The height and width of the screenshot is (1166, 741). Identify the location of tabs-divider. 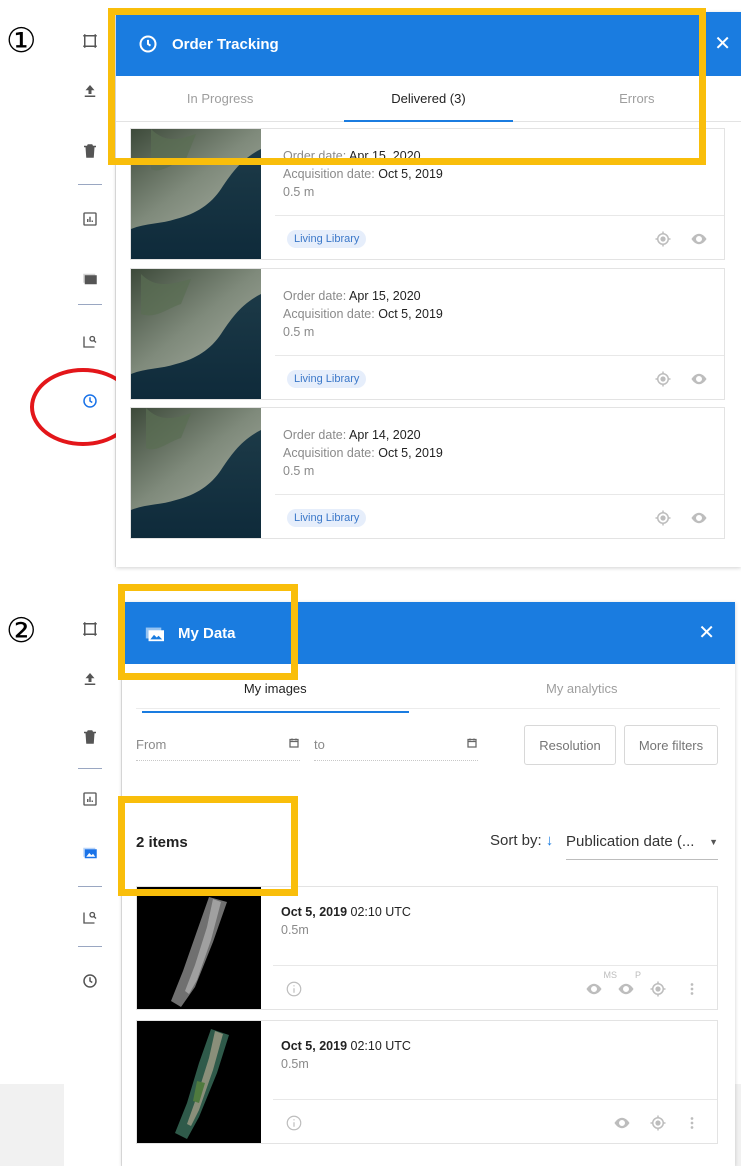
(428, 708).